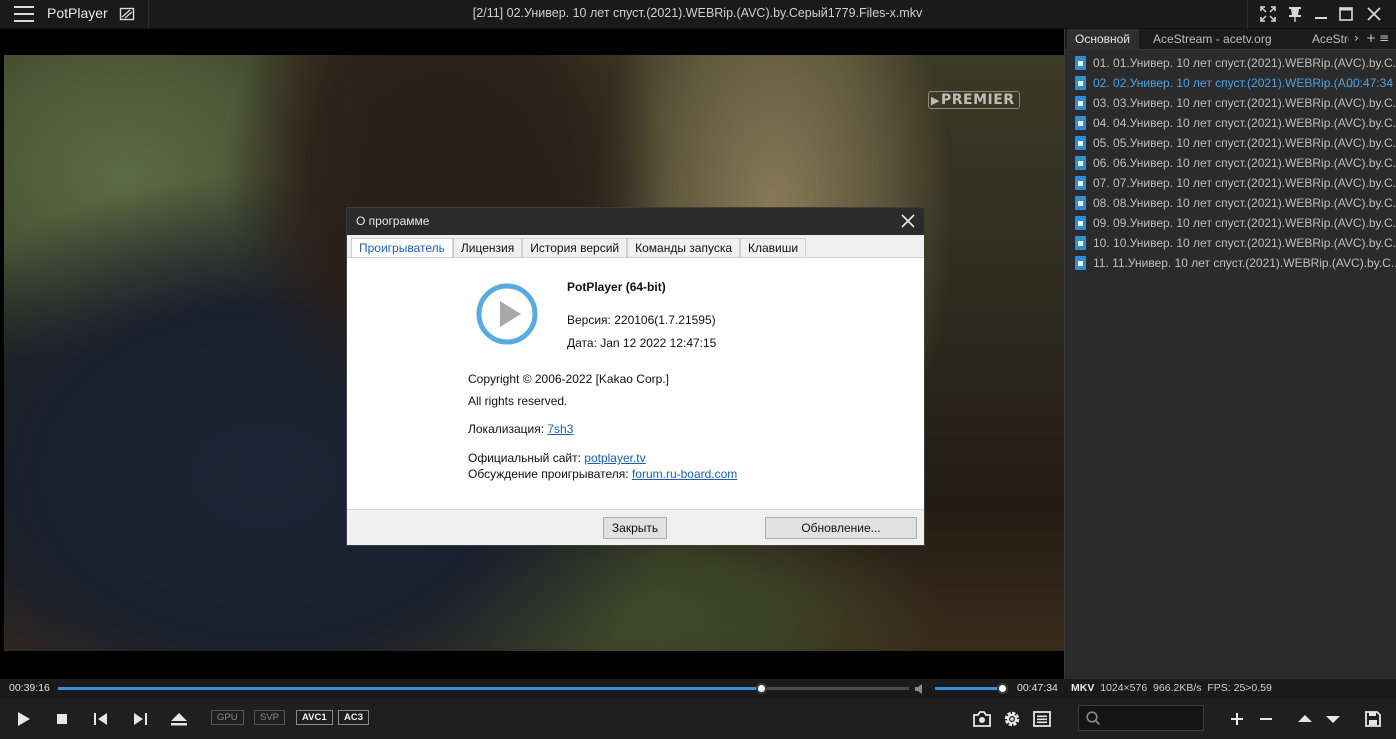 The width and height of the screenshot is (1396, 739). I want to click on previous-icon, so click(101, 719).